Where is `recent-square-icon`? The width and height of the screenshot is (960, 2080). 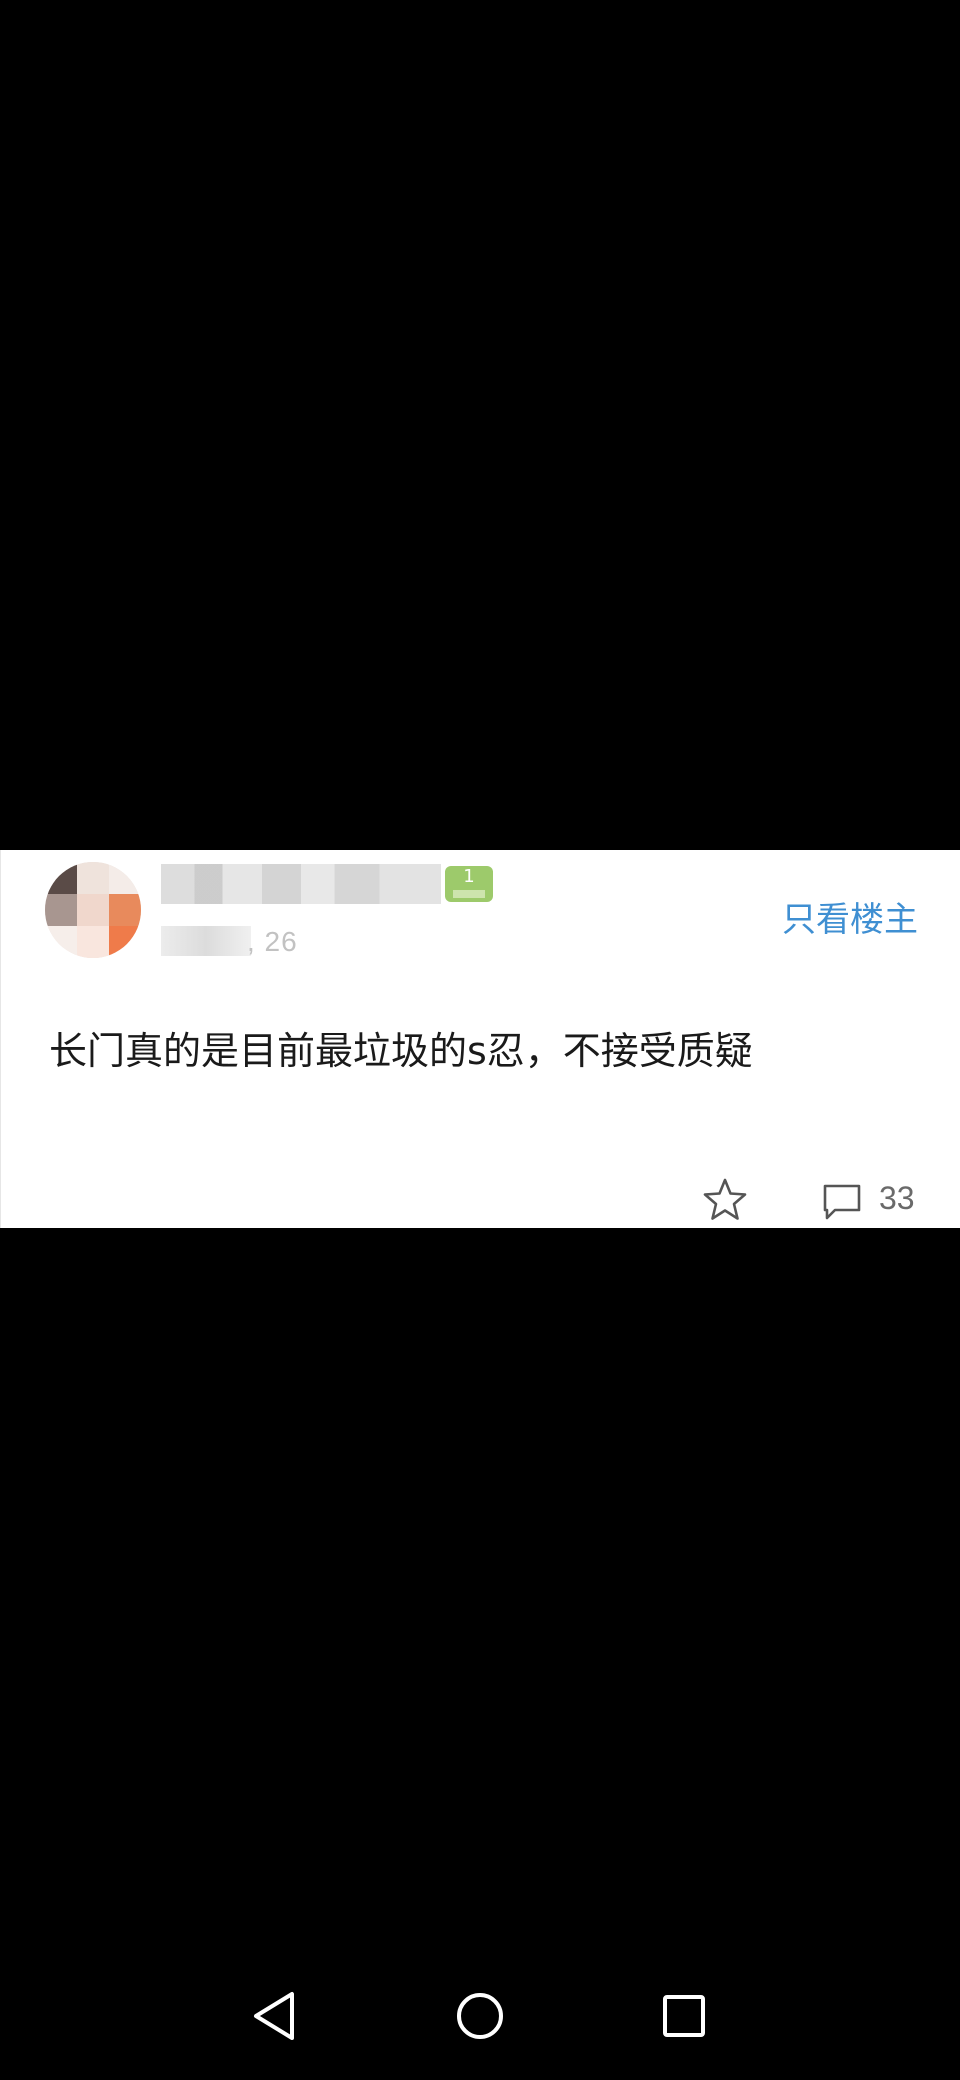 recent-square-icon is located at coordinates (684, 2016).